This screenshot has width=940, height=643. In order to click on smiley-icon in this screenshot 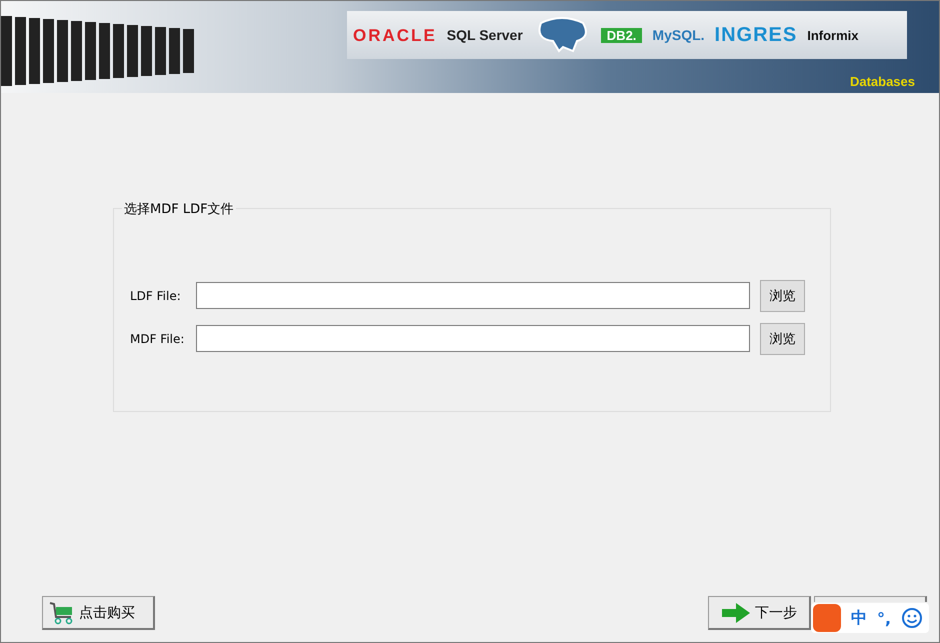, I will do `click(912, 618)`.